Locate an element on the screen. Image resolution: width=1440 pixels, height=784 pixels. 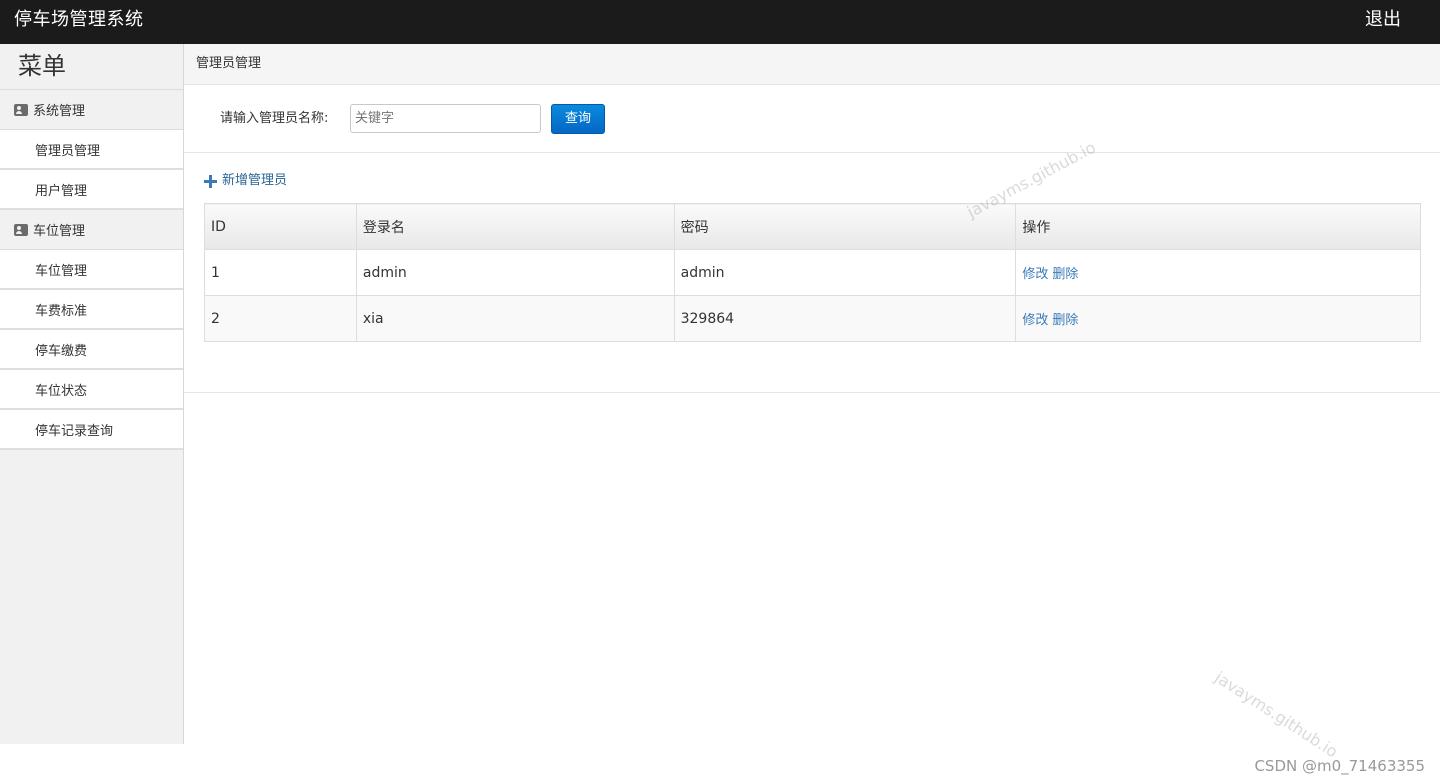
sidebar-item-parking-records: 停车记录查询 is located at coordinates (91, 430).